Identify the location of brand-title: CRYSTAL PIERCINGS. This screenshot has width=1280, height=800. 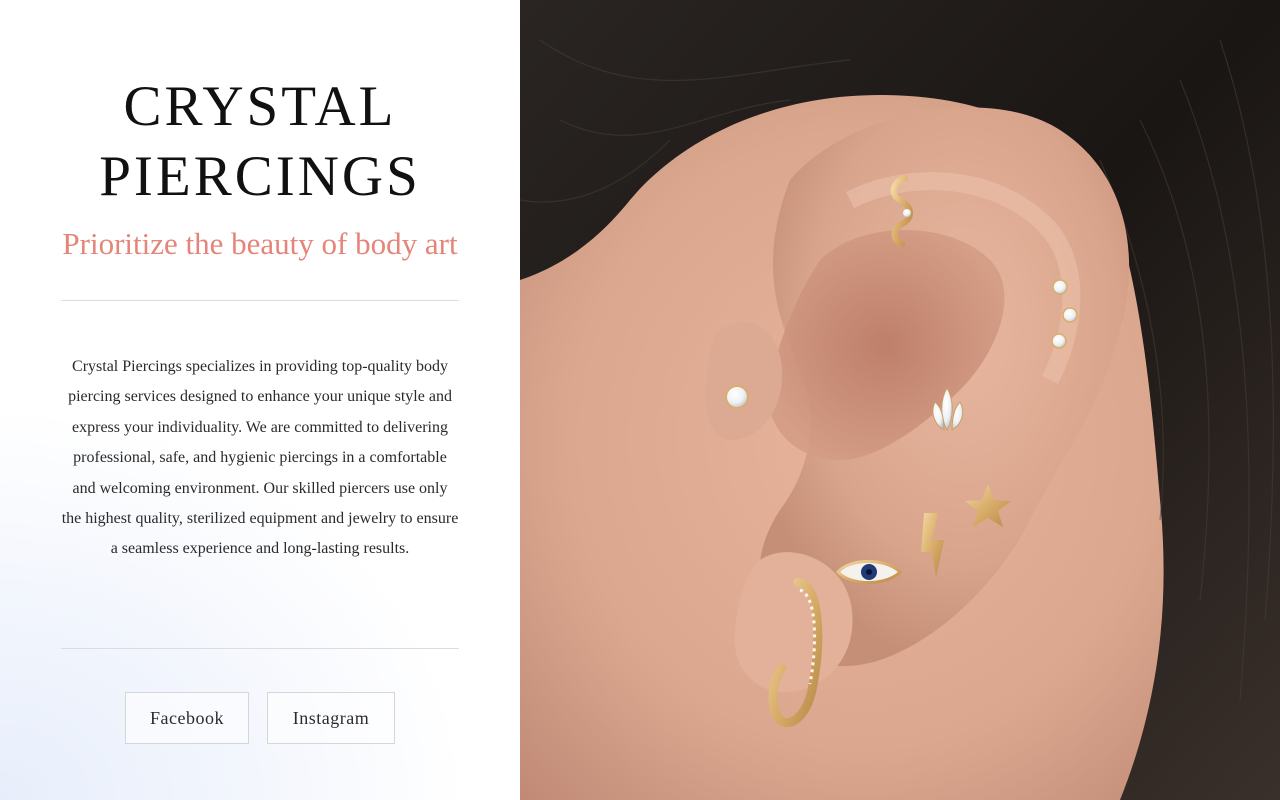
(260, 142).